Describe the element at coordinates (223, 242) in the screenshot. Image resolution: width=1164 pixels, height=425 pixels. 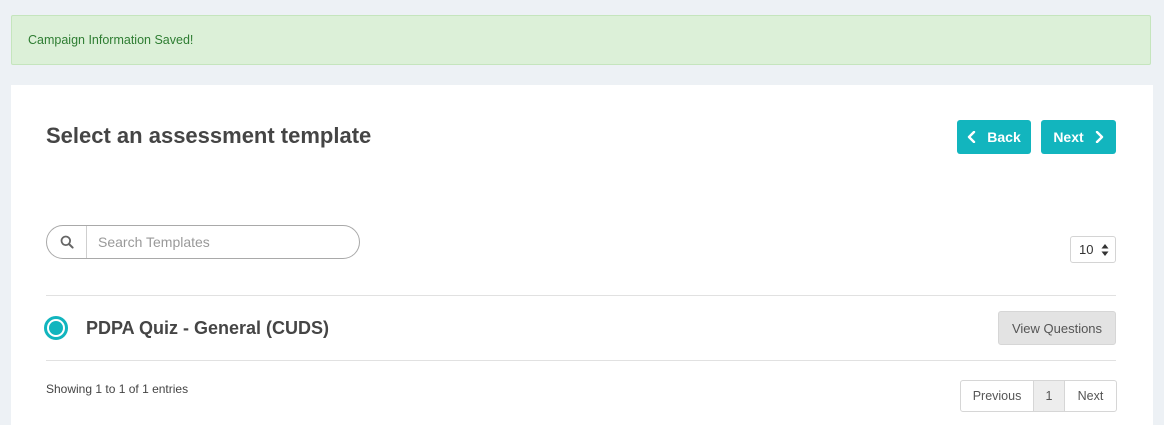
I see `search-input` at that location.